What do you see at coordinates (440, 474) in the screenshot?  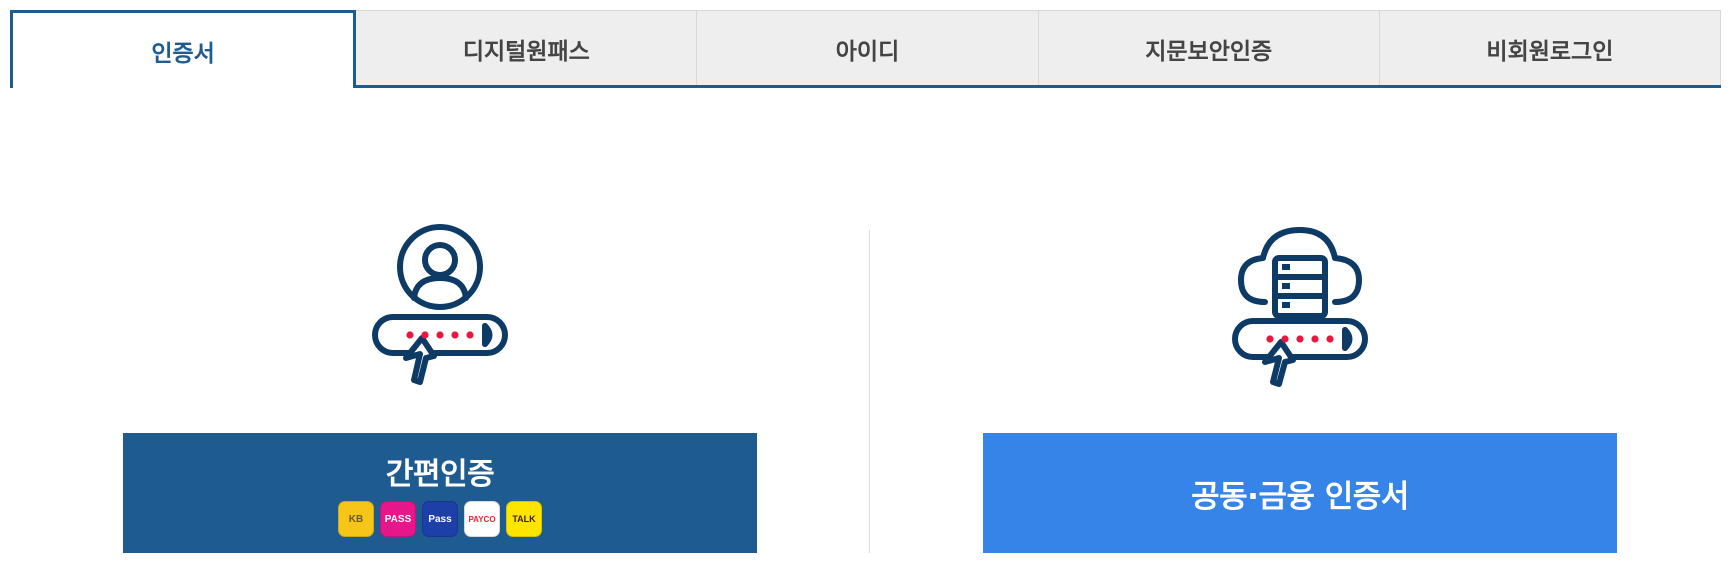 I see `simple-auth-label: 간편인증` at bounding box center [440, 474].